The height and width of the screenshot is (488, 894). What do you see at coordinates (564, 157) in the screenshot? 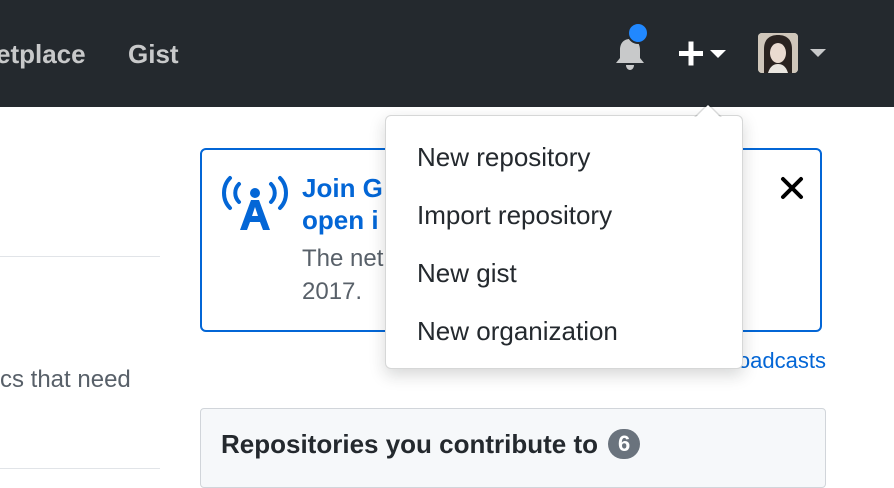
I see `menu-item-new-repository: New repository` at bounding box center [564, 157].